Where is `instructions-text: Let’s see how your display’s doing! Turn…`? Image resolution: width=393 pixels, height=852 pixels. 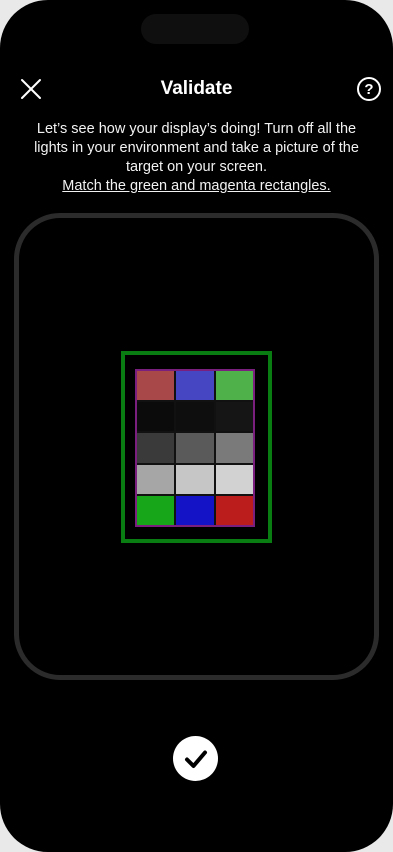
instructions-text: Let’s see how your display’s doing! Turn… is located at coordinates (196, 148).